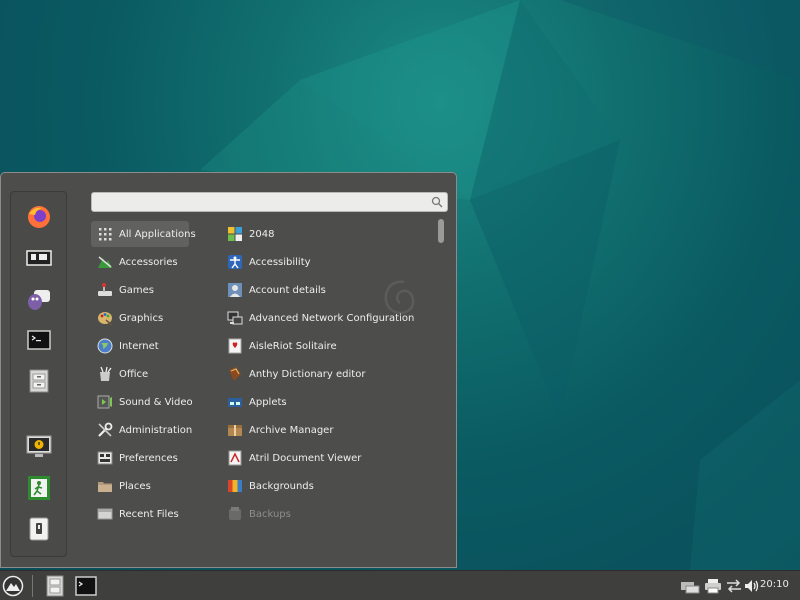  What do you see at coordinates (235, 346) in the screenshot?
I see `cards-icon` at bounding box center [235, 346].